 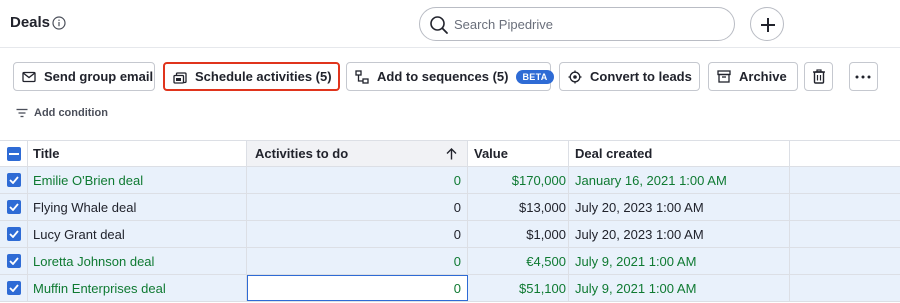 I want to click on deal-title-cell: Muffin Enterprises deal, so click(x=137, y=288).